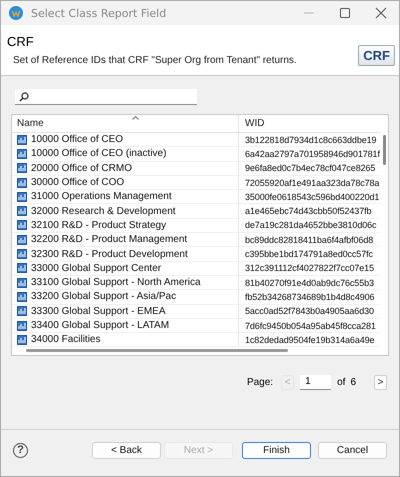  What do you see at coordinates (380, 382) in the screenshot?
I see `next-page-button: >` at bounding box center [380, 382].